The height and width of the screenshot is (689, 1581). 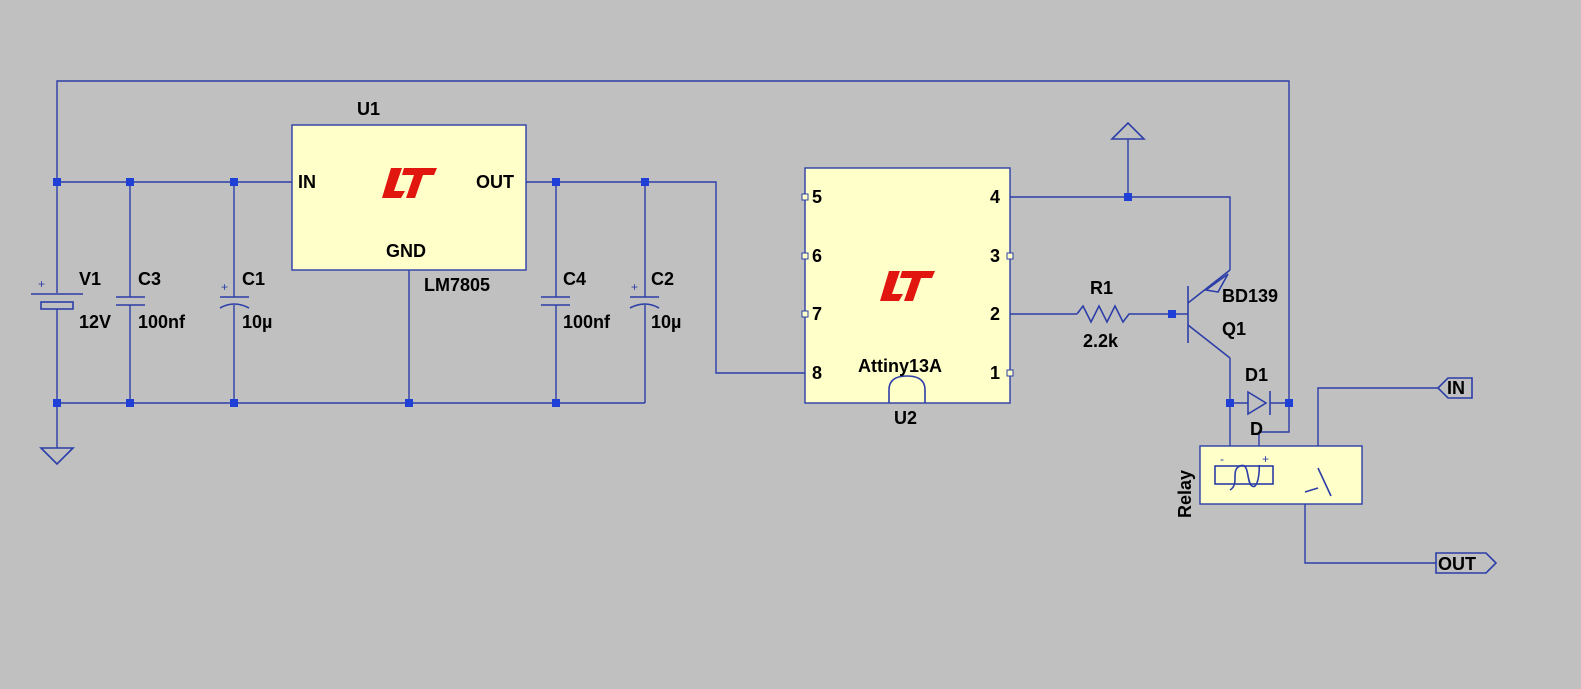 What do you see at coordinates (41, 284) in the screenshot?
I see `v1-plus-sign: +` at bounding box center [41, 284].